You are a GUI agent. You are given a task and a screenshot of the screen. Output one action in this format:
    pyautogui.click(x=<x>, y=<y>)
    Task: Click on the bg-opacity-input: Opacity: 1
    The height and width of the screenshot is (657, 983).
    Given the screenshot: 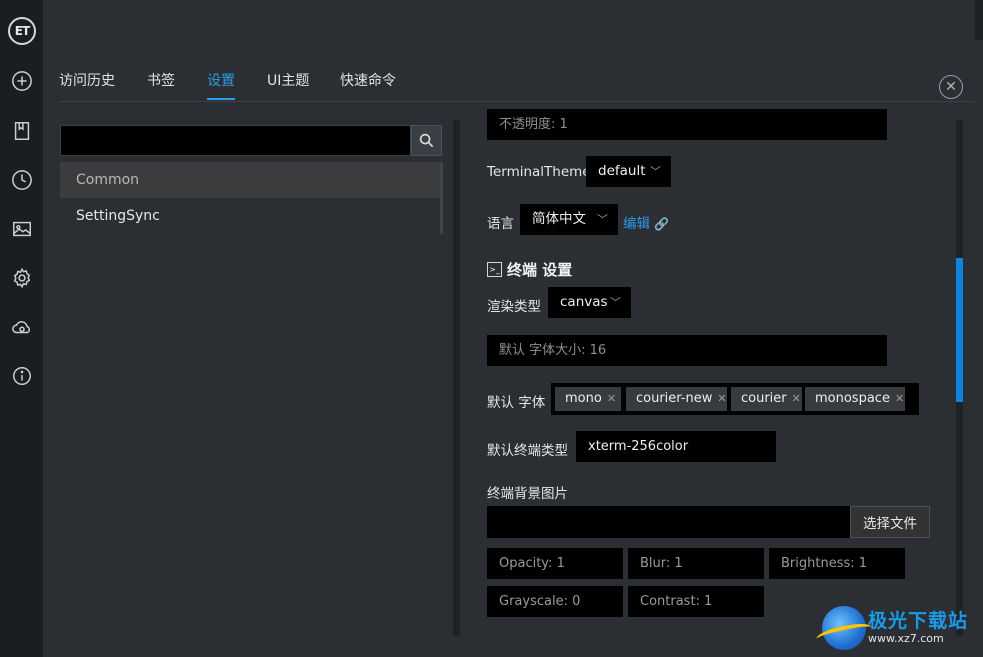 What is the action you would take?
    pyautogui.click(x=555, y=563)
    